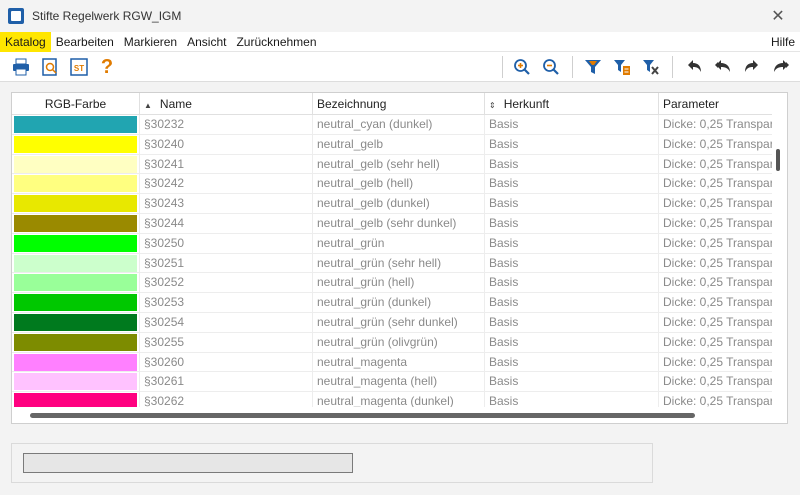 Image resolution: width=800 pixels, height=495 pixels. What do you see at coordinates (226, 283) in the screenshot?
I see `name-cell: §30252` at bounding box center [226, 283].